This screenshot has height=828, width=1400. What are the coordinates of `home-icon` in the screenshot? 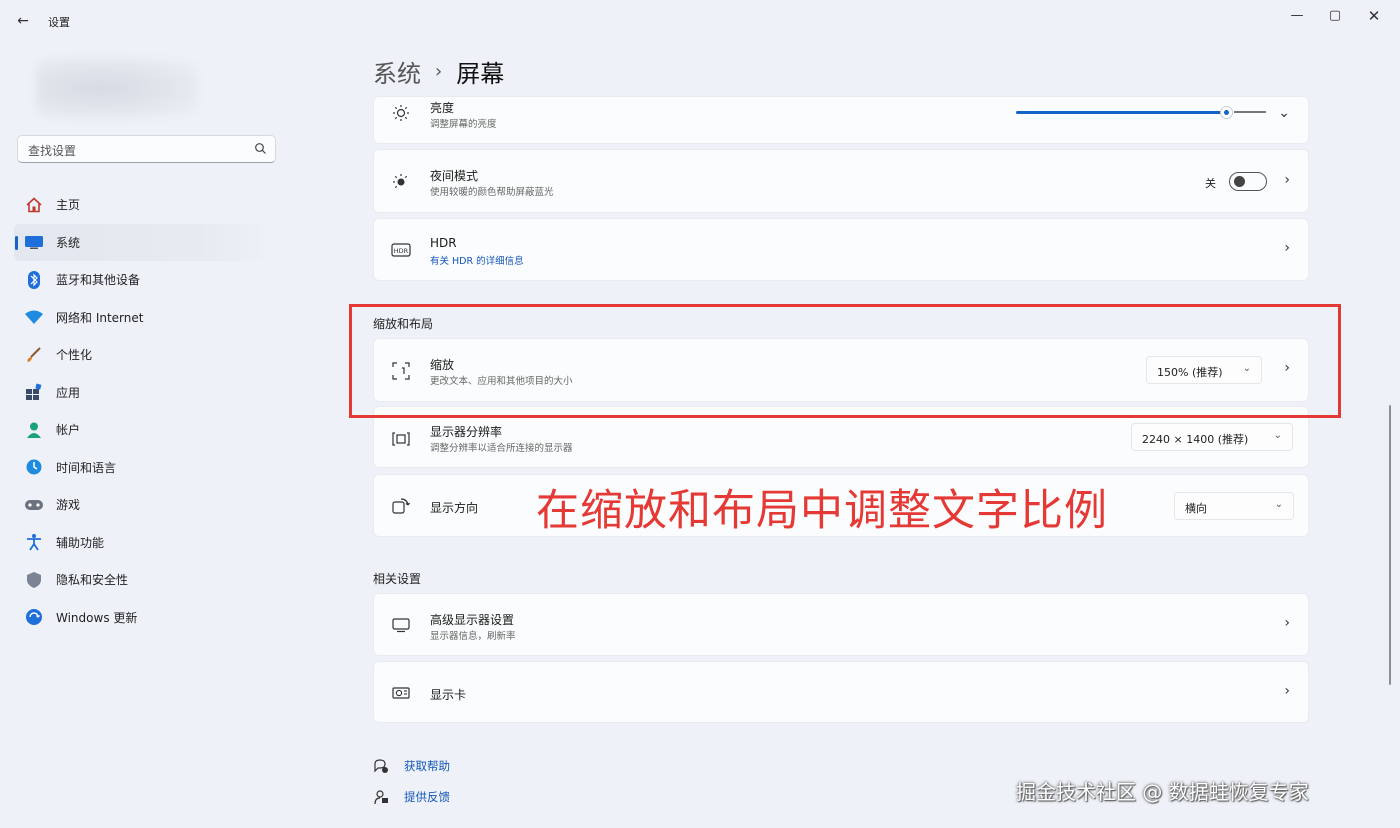 It's located at (34, 205).